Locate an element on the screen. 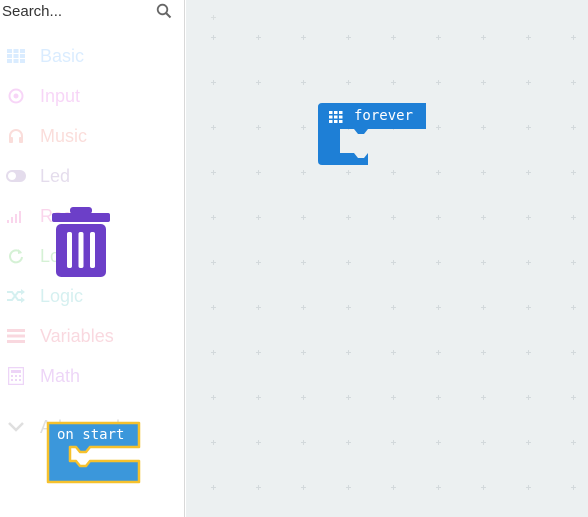 This screenshot has height=517, width=588. category-label: Basic is located at coordinates (62, 56).